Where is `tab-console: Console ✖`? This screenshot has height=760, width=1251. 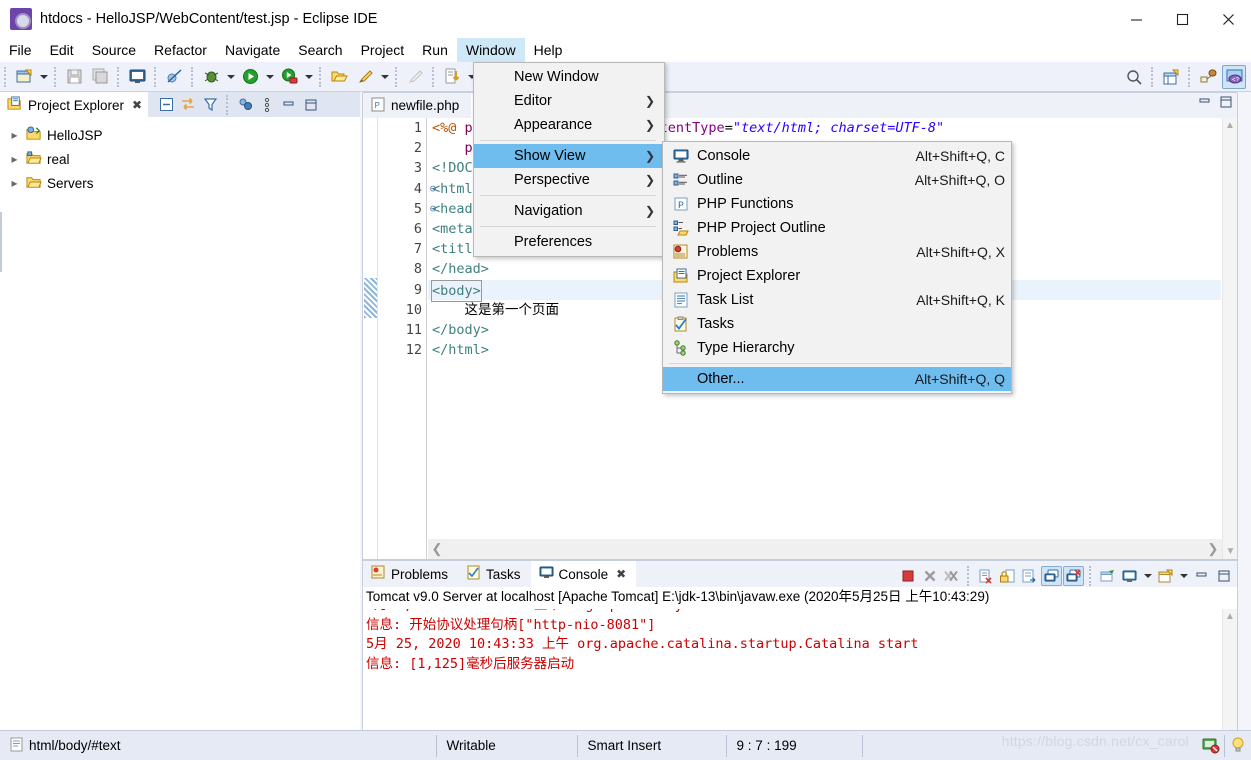 tab-console: Console ✖ is located at coordinates (583, 574).